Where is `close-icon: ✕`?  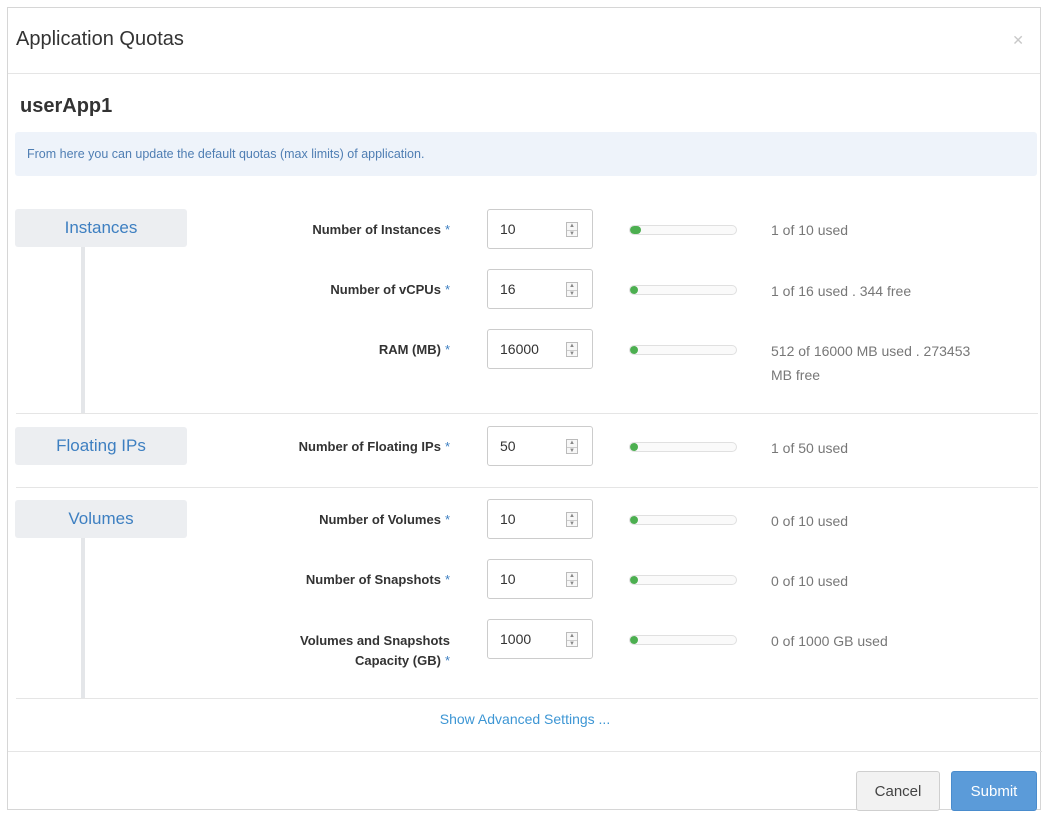 close-icon: ✕ is located at coordinates (1018, 40).